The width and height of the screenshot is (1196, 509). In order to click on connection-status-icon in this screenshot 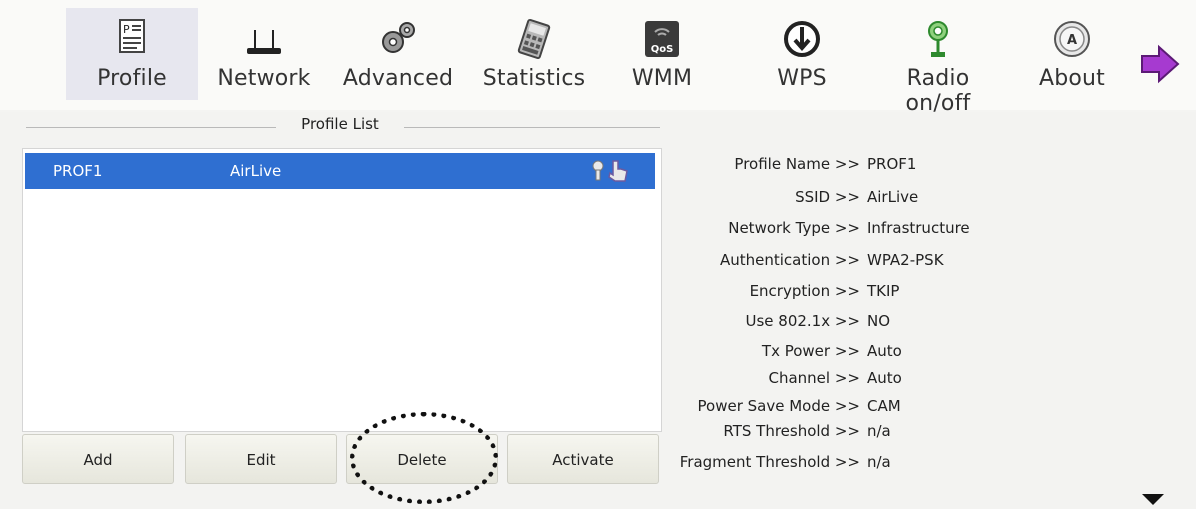, I will do `click(598, 170)`.